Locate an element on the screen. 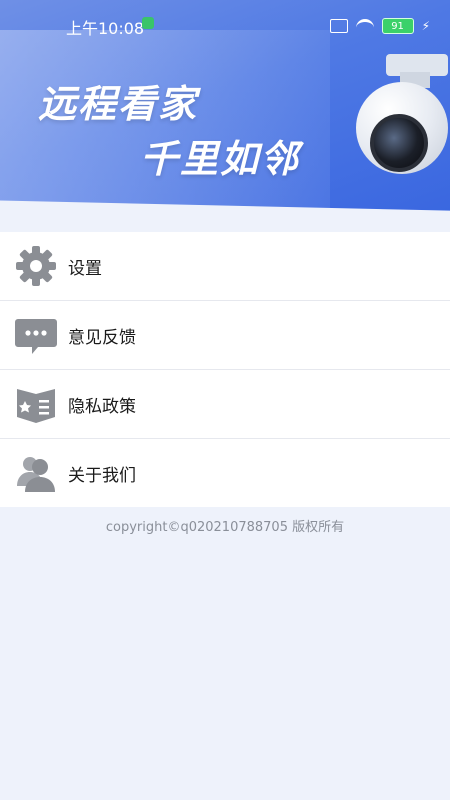  sim-icon is located at coordinates (338, 26).